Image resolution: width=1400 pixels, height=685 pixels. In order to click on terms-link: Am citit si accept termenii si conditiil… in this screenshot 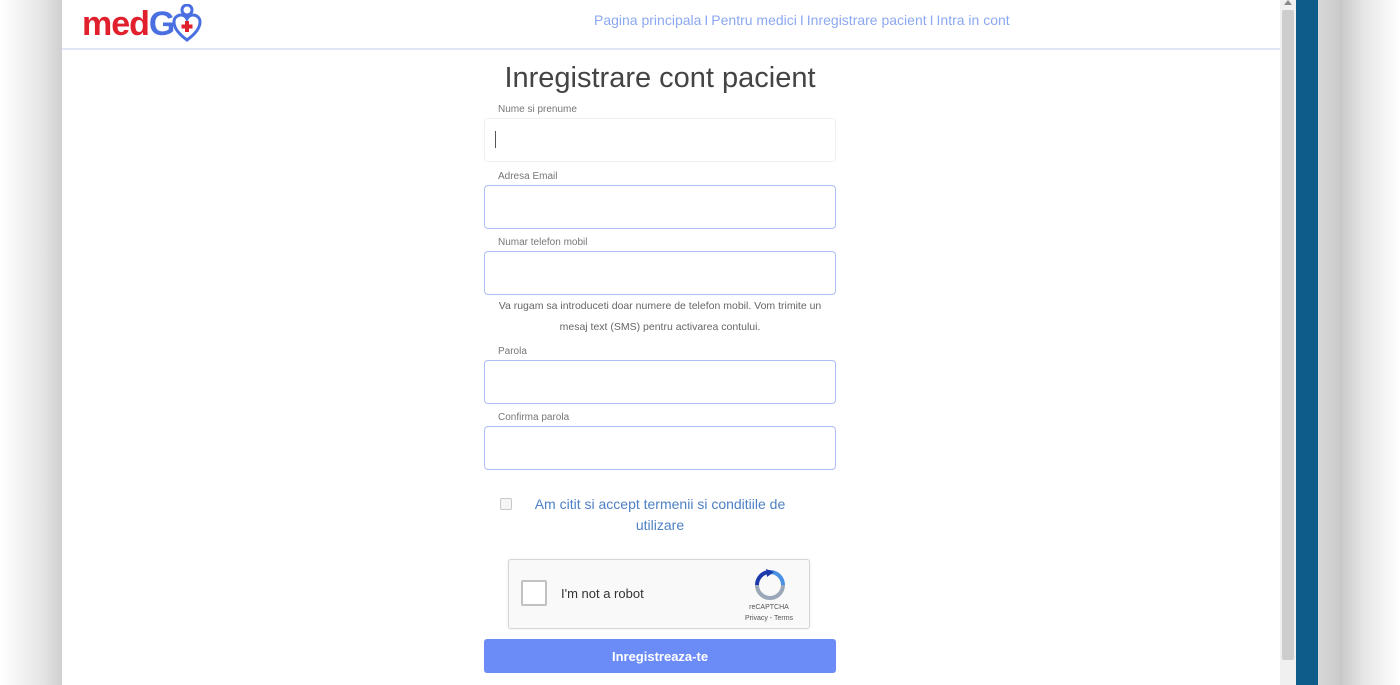, I will do `click(660, 515)`.